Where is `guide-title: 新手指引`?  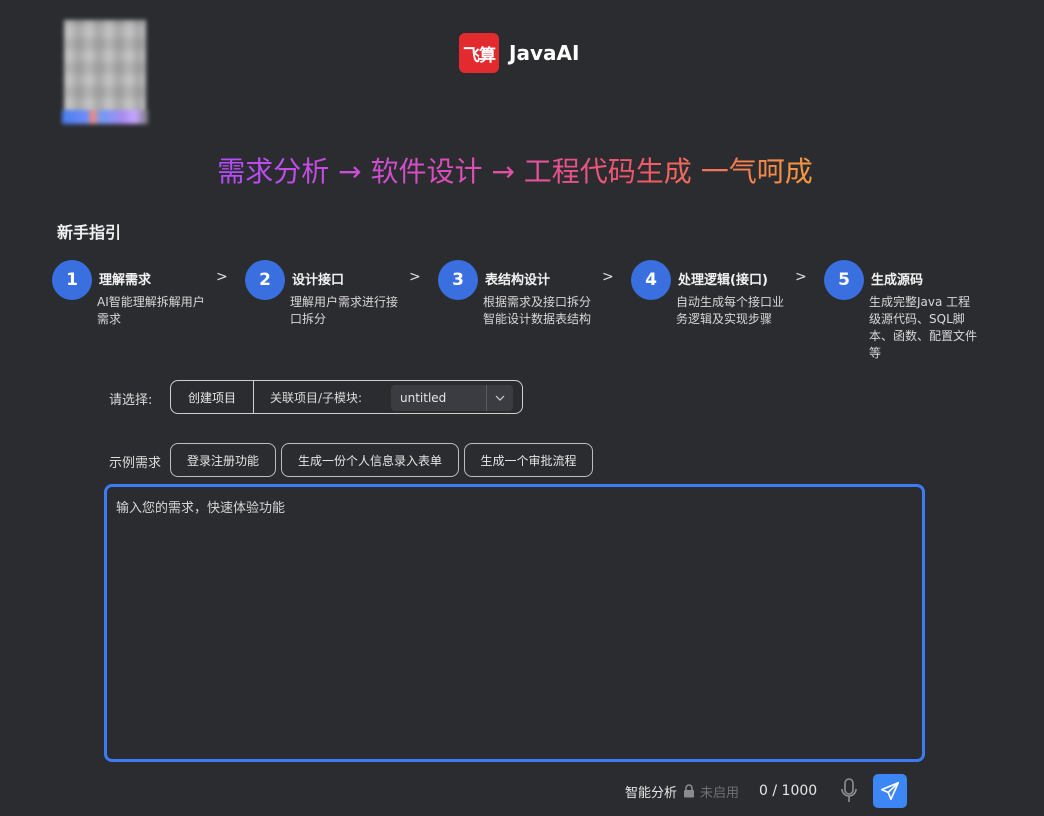
guide-title: 新手指引 is located at coordinates (89, 232).